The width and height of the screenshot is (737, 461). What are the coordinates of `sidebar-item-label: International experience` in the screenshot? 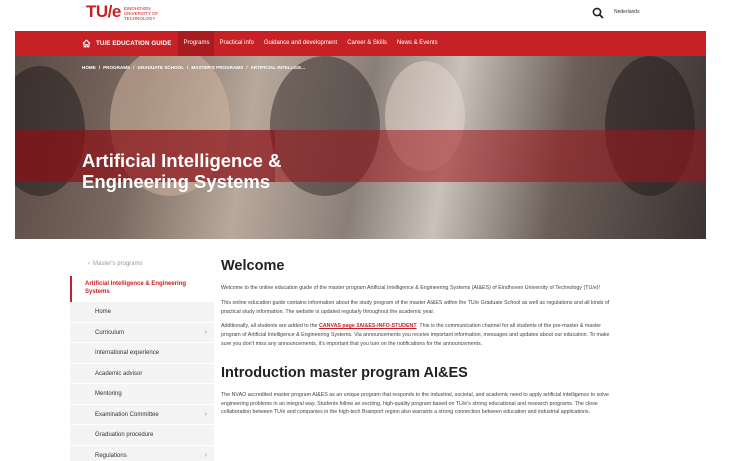 It's located at (127, 353).